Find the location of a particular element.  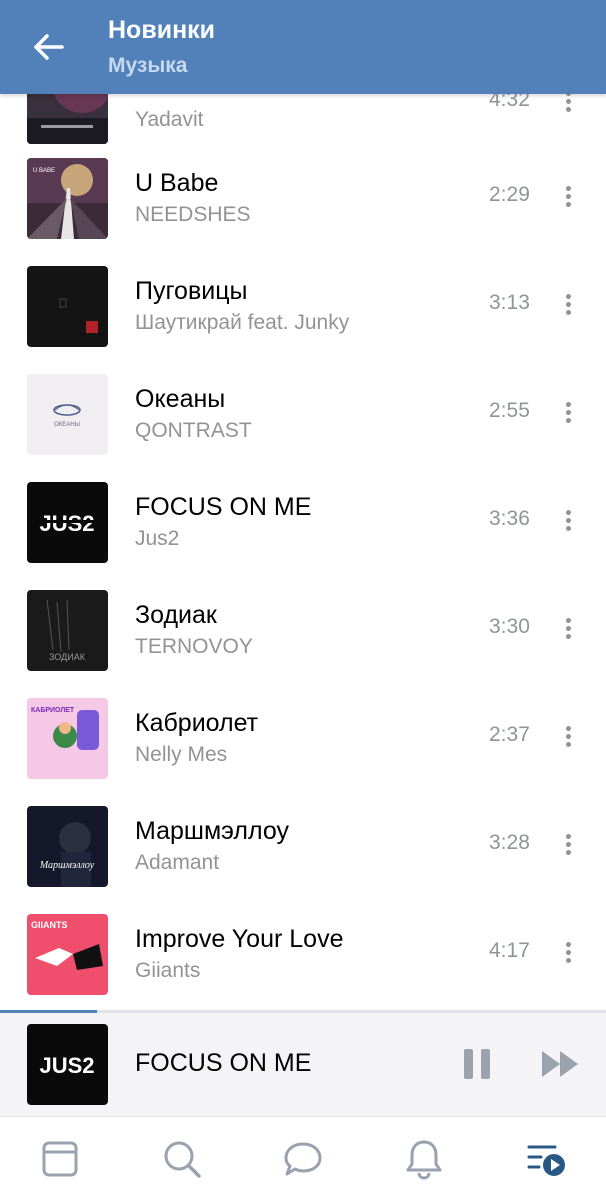

player-cover: JUS2 is located at coordinates (67, 1064).